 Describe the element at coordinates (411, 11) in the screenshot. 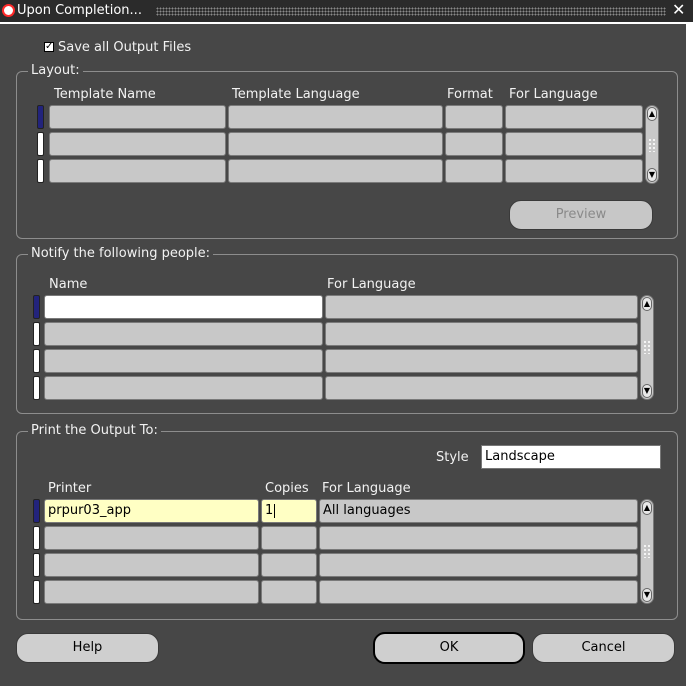

I see `title-drag-grip` at that location.